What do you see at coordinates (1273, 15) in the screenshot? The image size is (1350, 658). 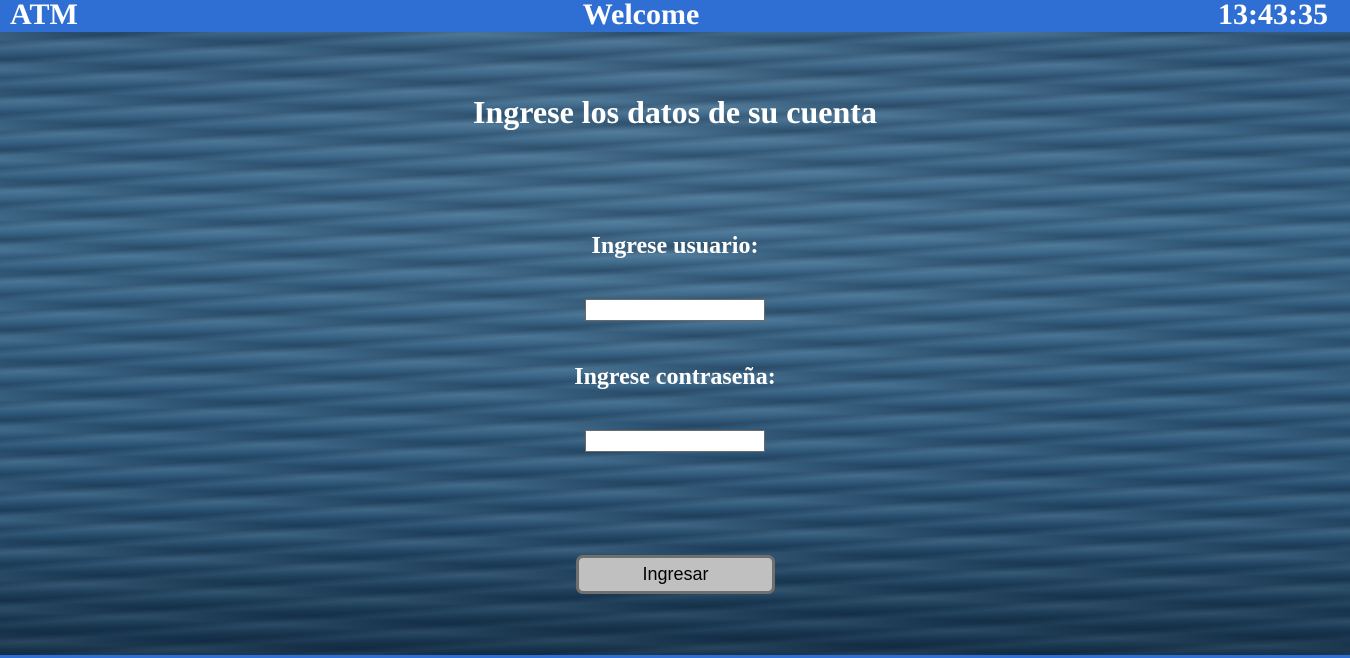 I see `clock: 13:43:35` at bounding box center [1273, 15].